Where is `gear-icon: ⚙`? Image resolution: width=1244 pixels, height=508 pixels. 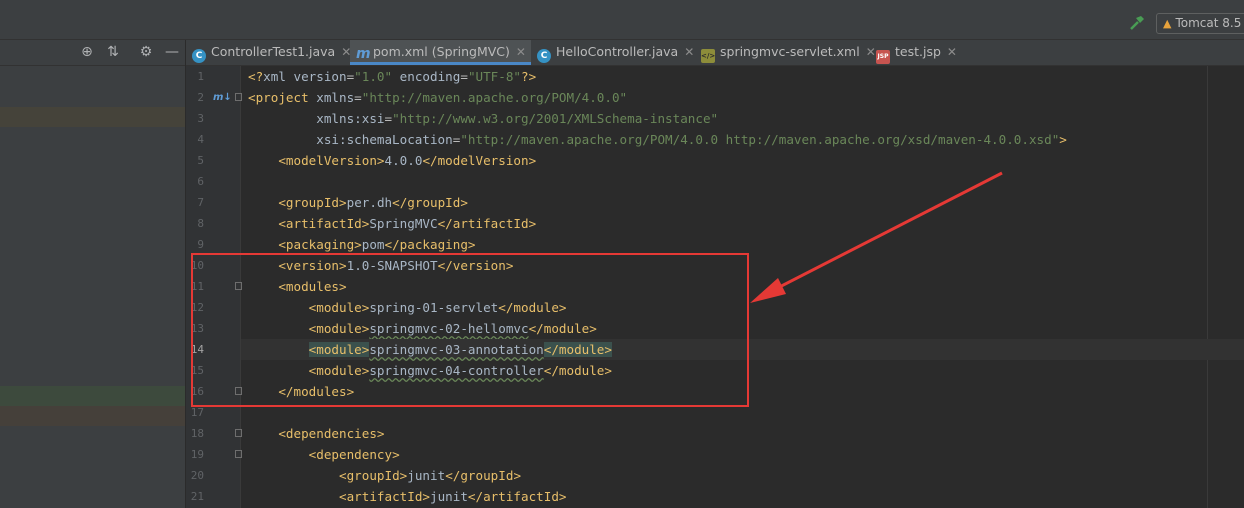
gear-icon: ⚙ is located at coordinates (146, 52).